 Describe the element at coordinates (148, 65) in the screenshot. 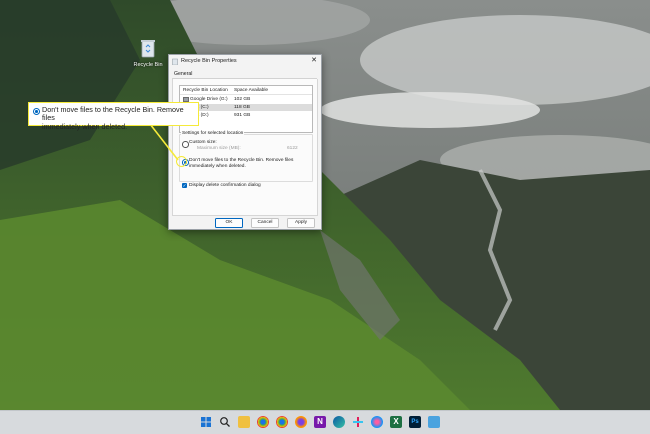

I see `recycle-bin-label: Recycle Bin` at that location.